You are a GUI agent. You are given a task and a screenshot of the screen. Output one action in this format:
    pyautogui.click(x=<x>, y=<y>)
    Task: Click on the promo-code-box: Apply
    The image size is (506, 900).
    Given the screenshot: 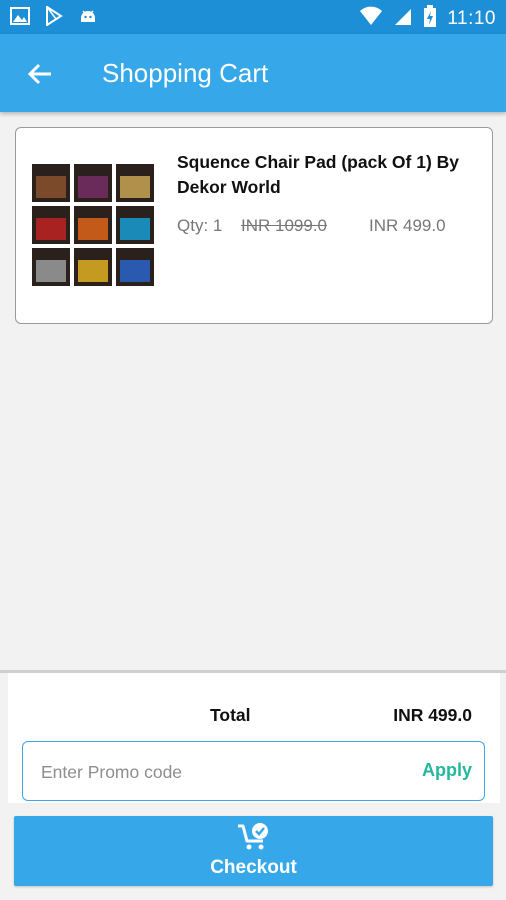 What is the action you would take?
    pyautogui.click(x=253, y=771)
    